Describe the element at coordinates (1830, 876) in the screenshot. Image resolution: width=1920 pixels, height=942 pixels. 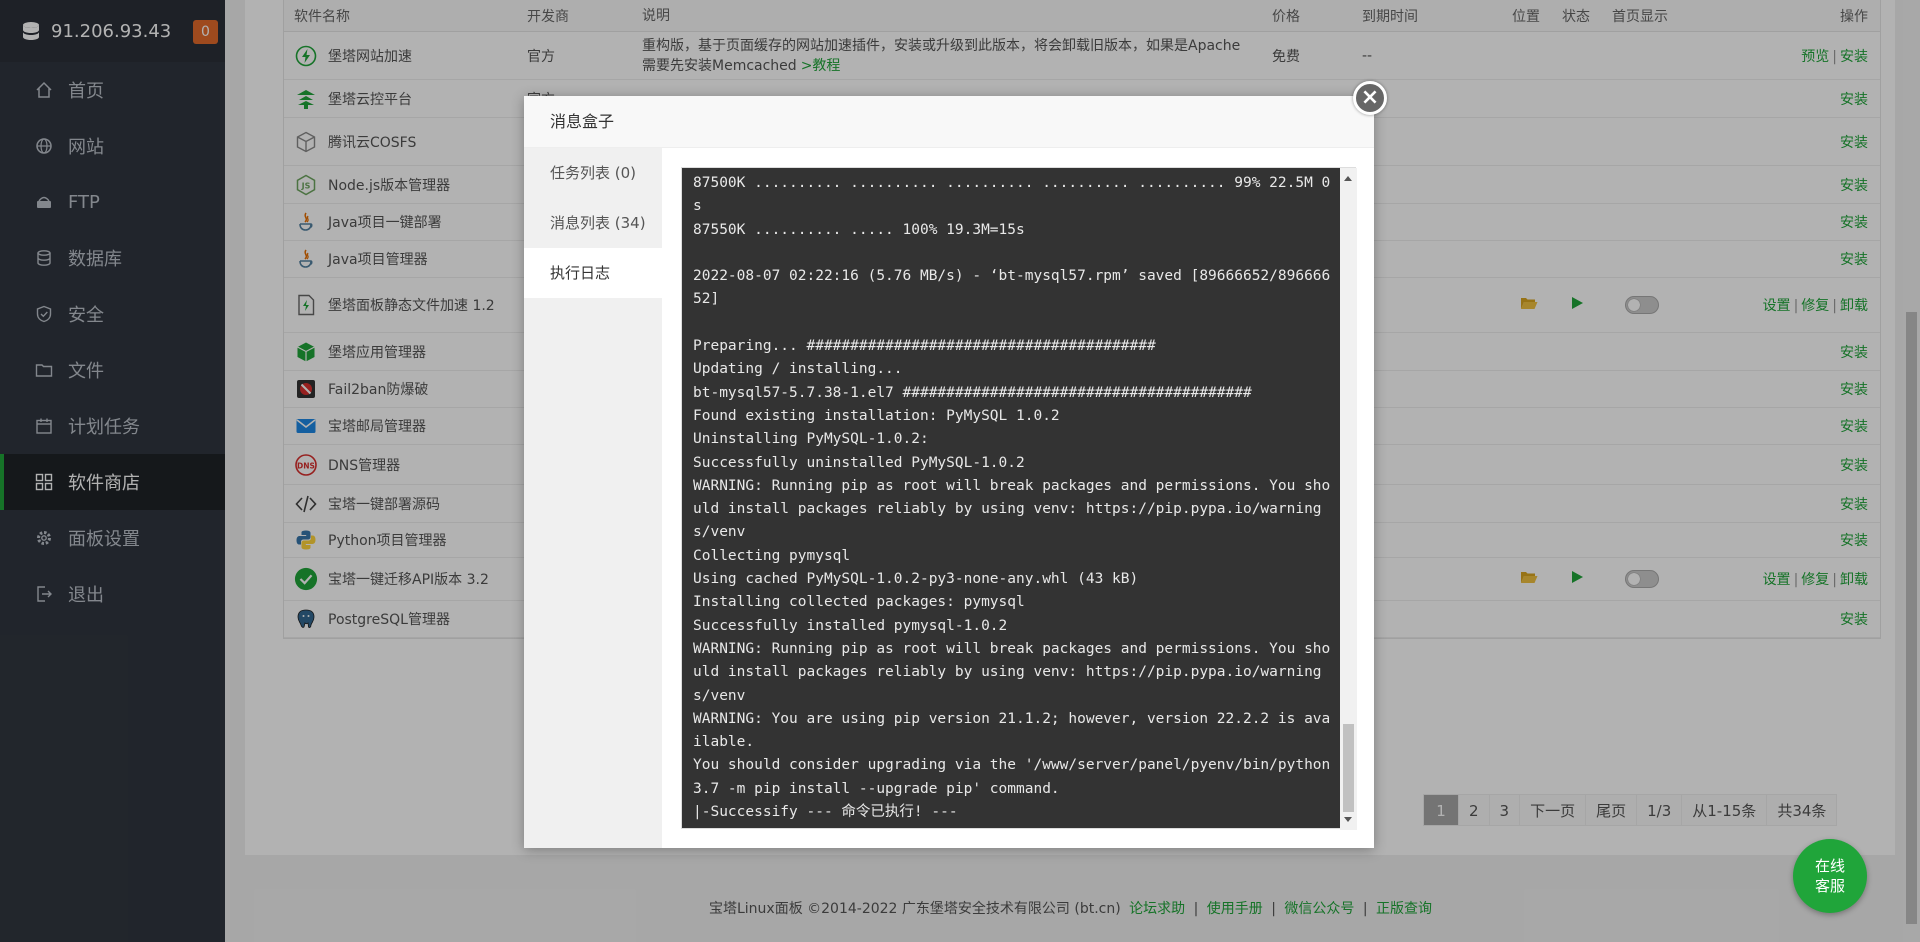
I see `online-support-button: 在线 客服` at that location.